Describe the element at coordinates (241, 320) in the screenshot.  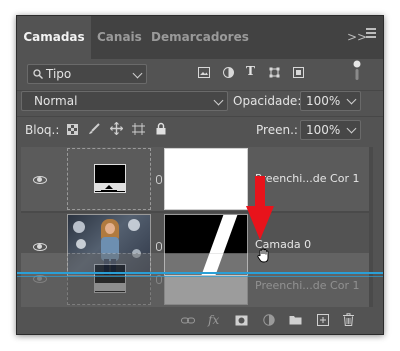
I see `add-mask-icon` at that location.